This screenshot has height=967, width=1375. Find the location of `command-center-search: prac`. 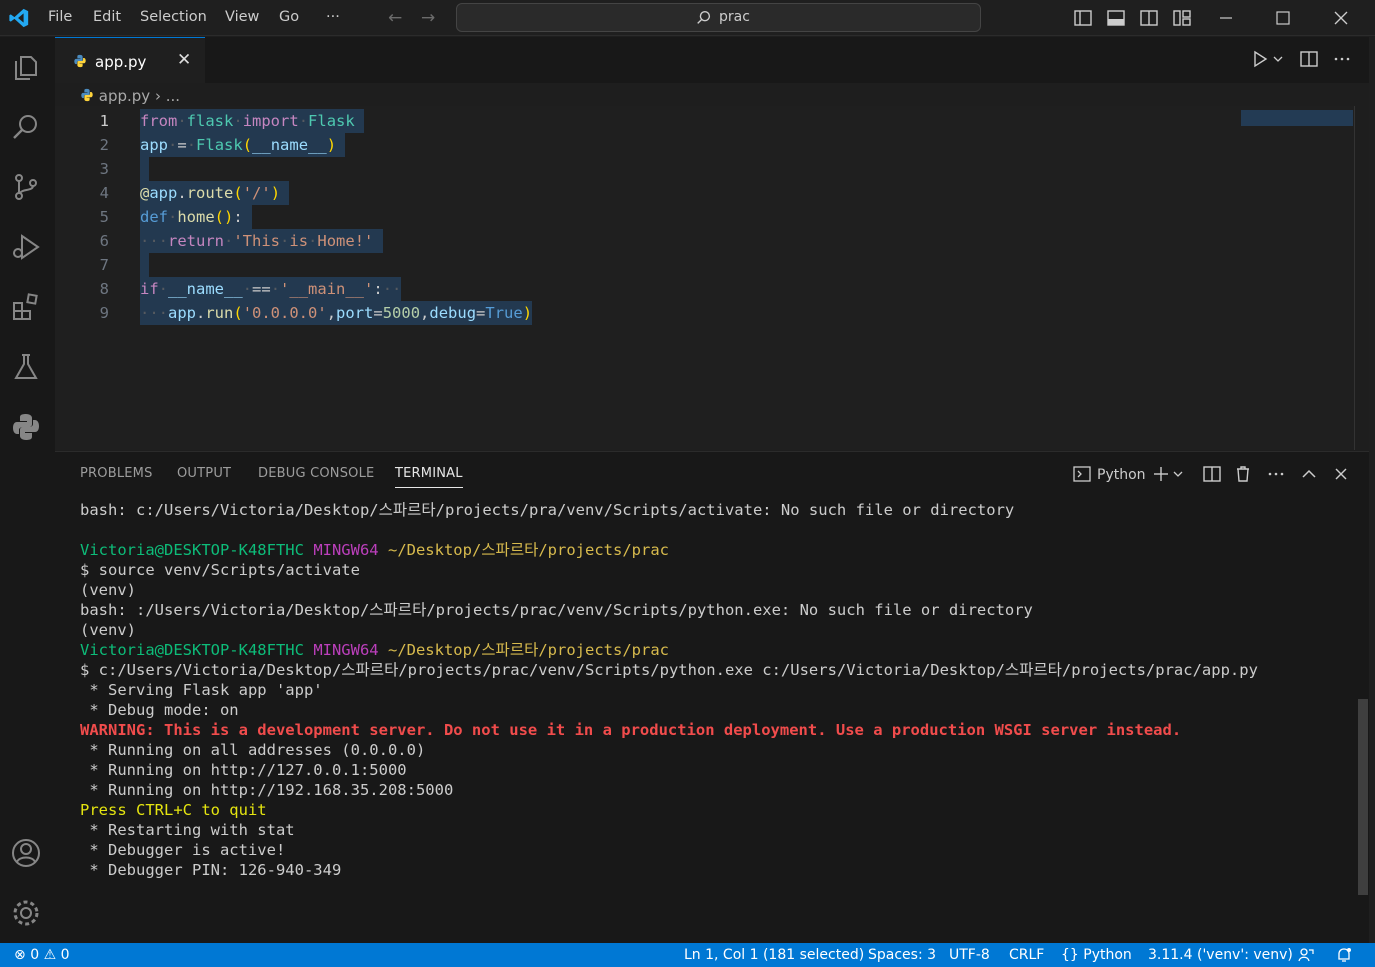

command-center-search: prac is located at coordinates (718, 17).